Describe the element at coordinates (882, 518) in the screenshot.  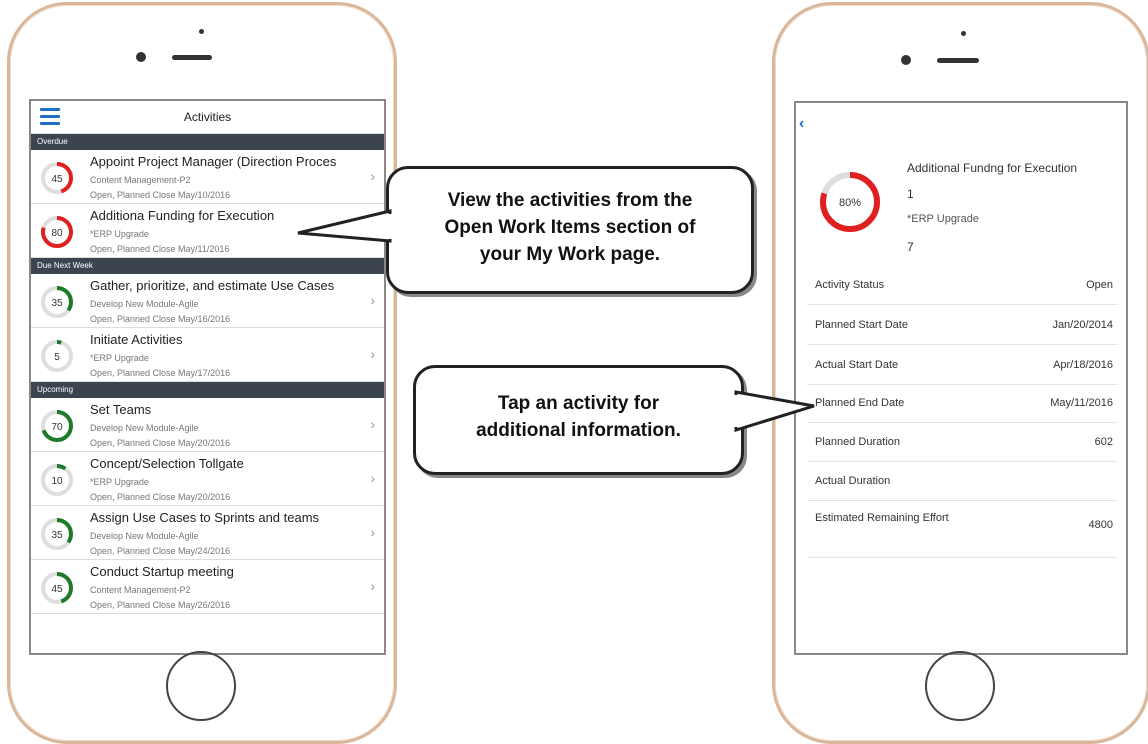
I see `field-label: Estimated Remaining Effort` at that location.